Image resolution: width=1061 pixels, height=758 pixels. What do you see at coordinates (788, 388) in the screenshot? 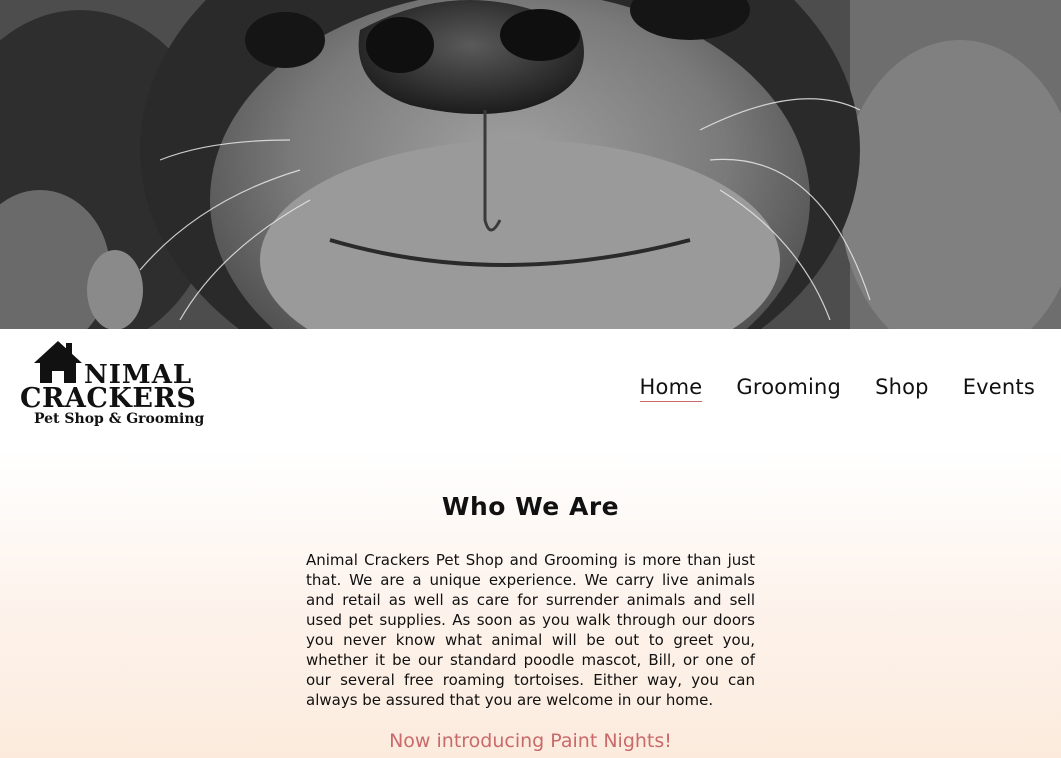
I see `nav-grooming: Grooming` at bounding box center [788, 388].